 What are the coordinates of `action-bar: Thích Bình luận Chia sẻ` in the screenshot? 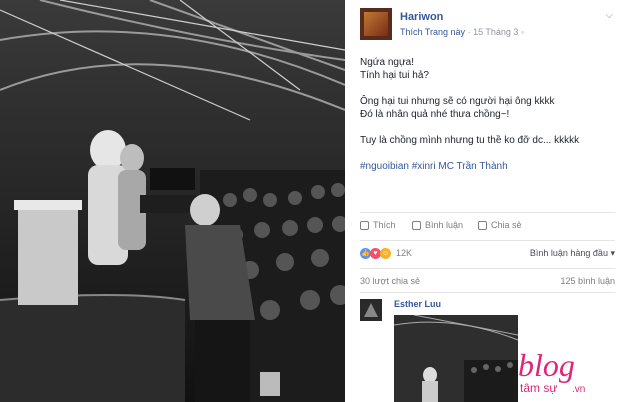 It's located at (487, 227).